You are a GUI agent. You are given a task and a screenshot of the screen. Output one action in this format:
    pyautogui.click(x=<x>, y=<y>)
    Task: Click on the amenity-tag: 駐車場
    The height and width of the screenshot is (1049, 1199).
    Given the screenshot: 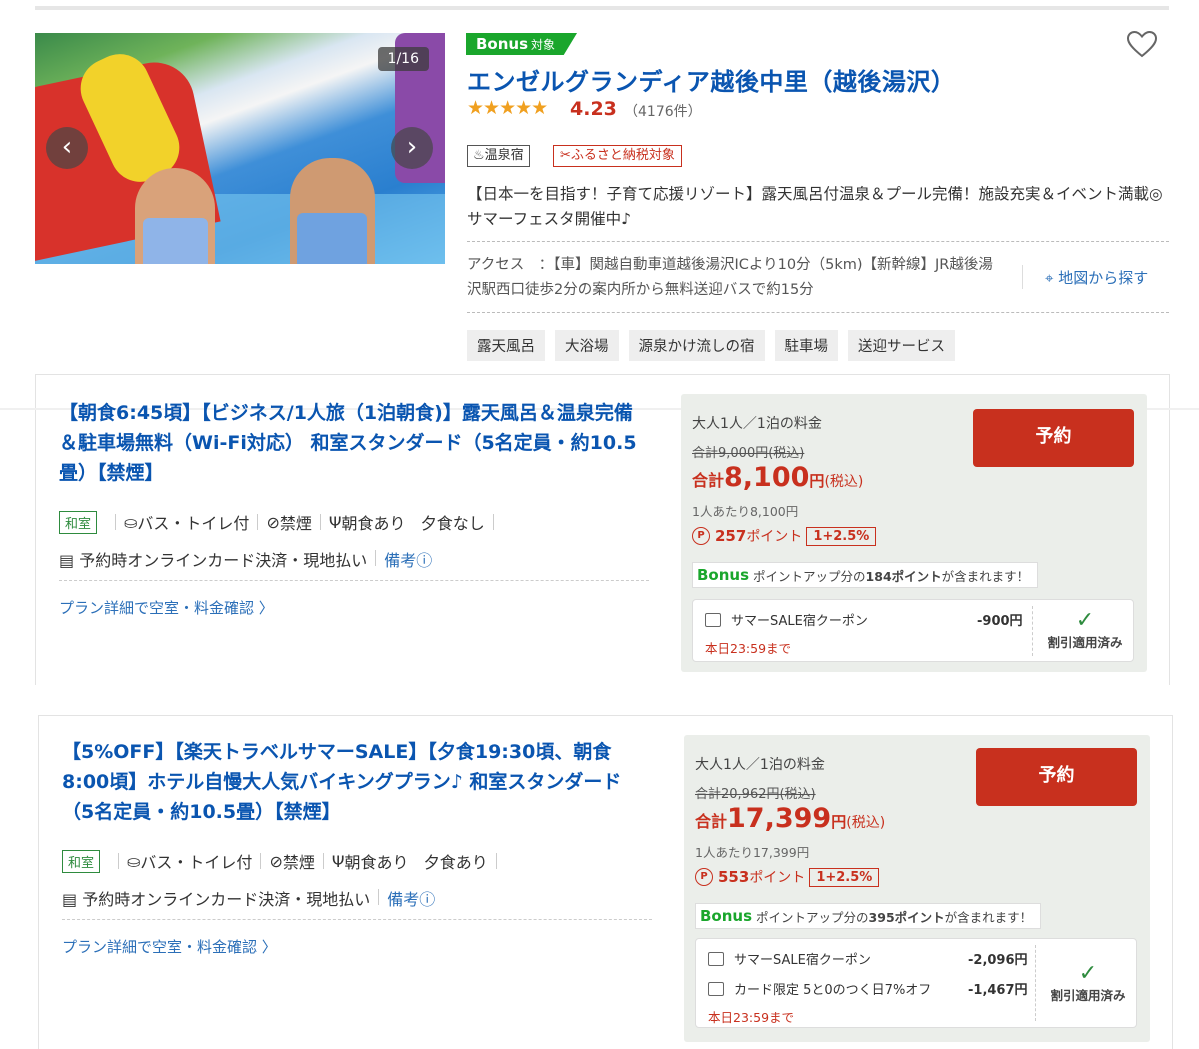 What is the action you would take?
    pyautogui.click(x=806, y=345)
    